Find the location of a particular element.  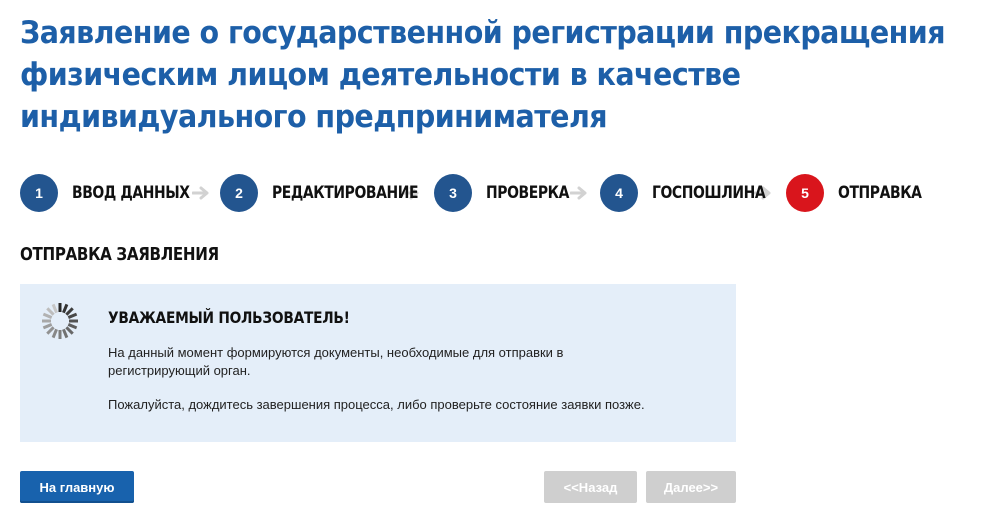

step-fee: 4 ГОСПОШЛИНА is located at coordinates (683, 193).